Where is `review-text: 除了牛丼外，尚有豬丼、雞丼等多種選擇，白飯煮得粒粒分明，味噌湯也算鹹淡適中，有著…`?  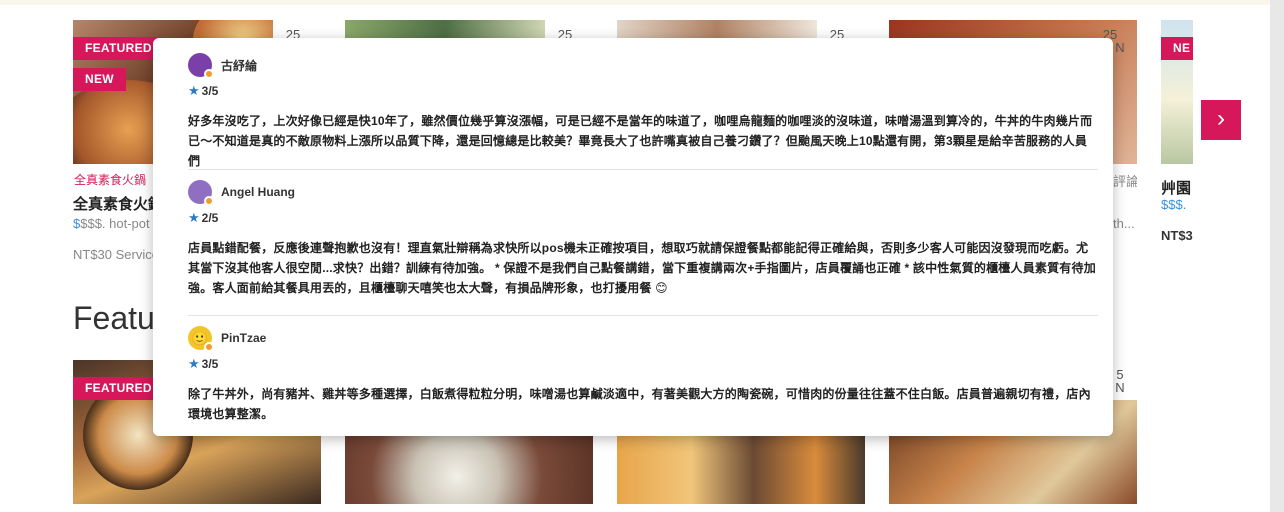
review-text: 除了牛丼外，尚有豬丼、雞丼等多種選擇，白飯煮得粒粒分明，味噌湯也算鹹淡適中，有著… is located at coordinates (639, 404).